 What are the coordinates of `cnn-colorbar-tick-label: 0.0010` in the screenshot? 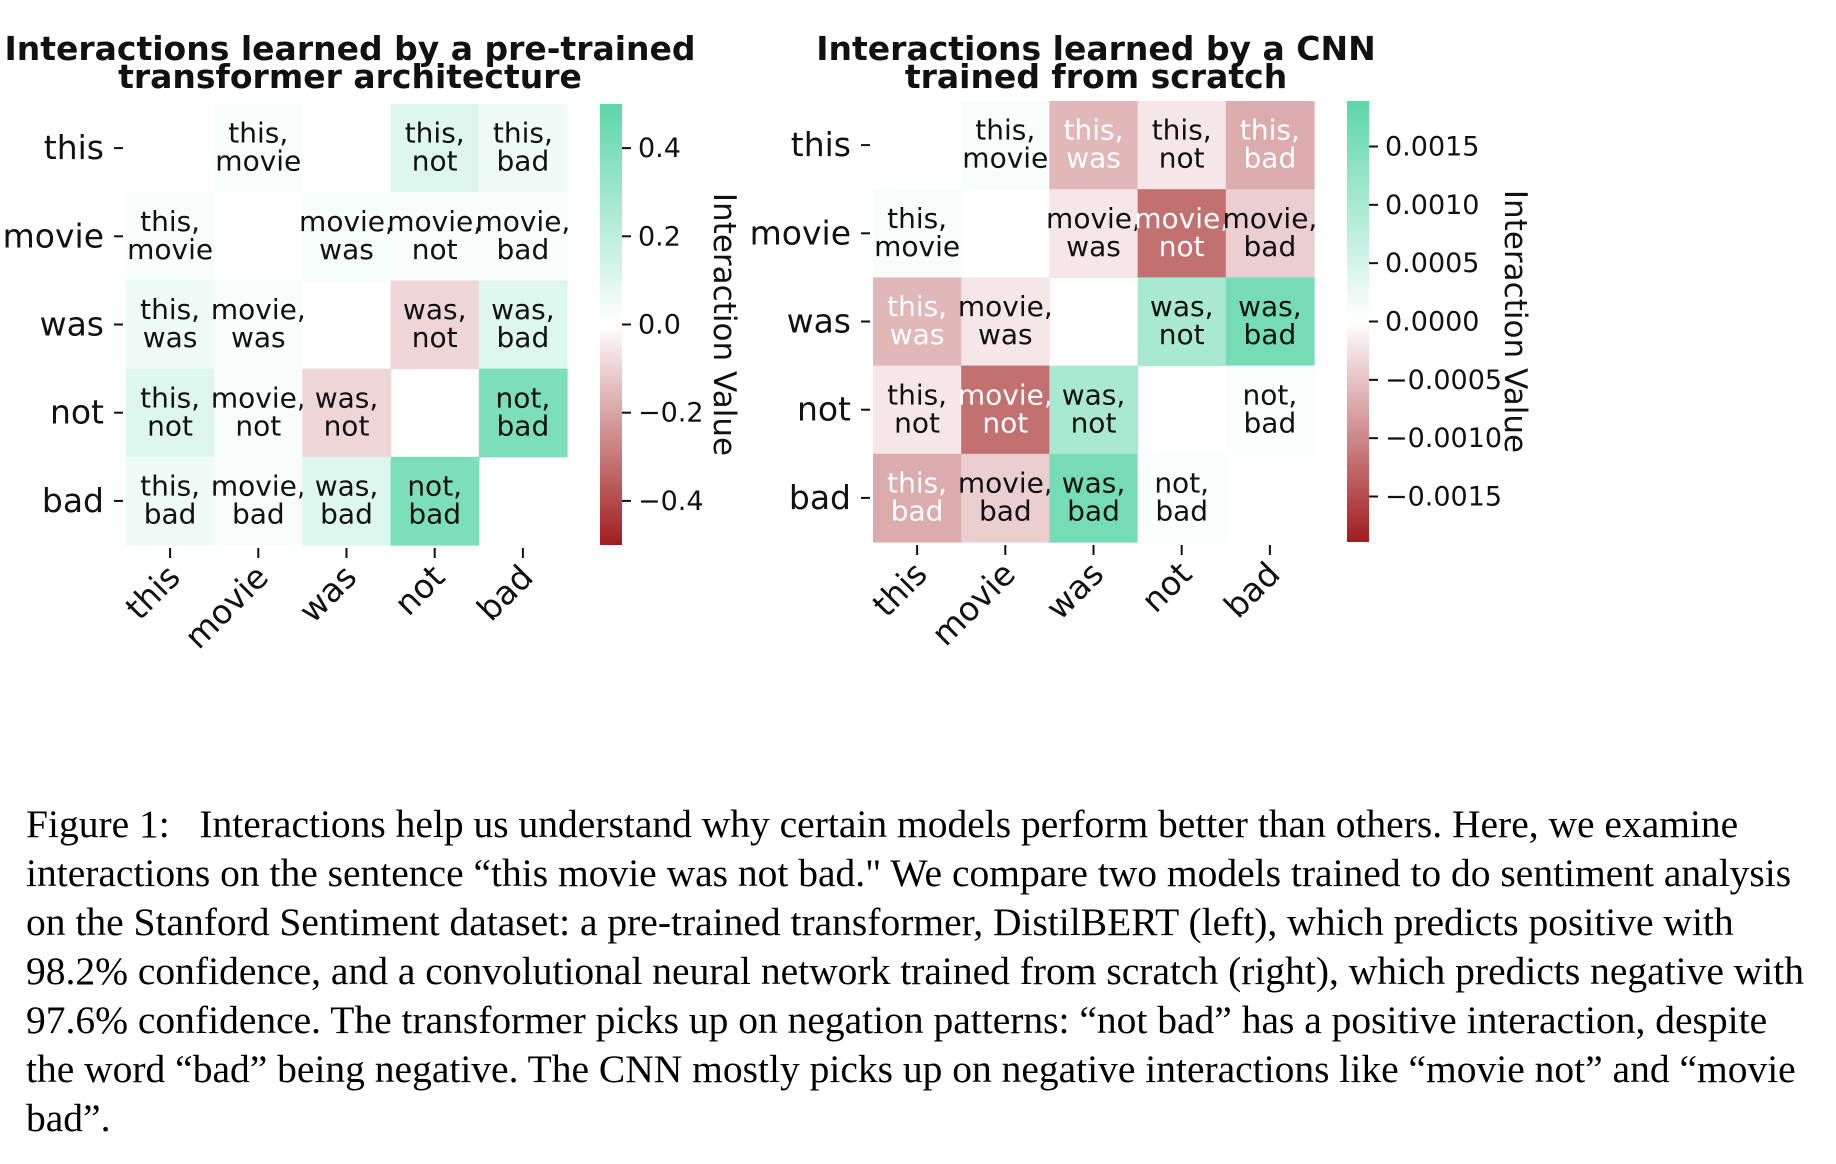 It's located at (1432, 205).